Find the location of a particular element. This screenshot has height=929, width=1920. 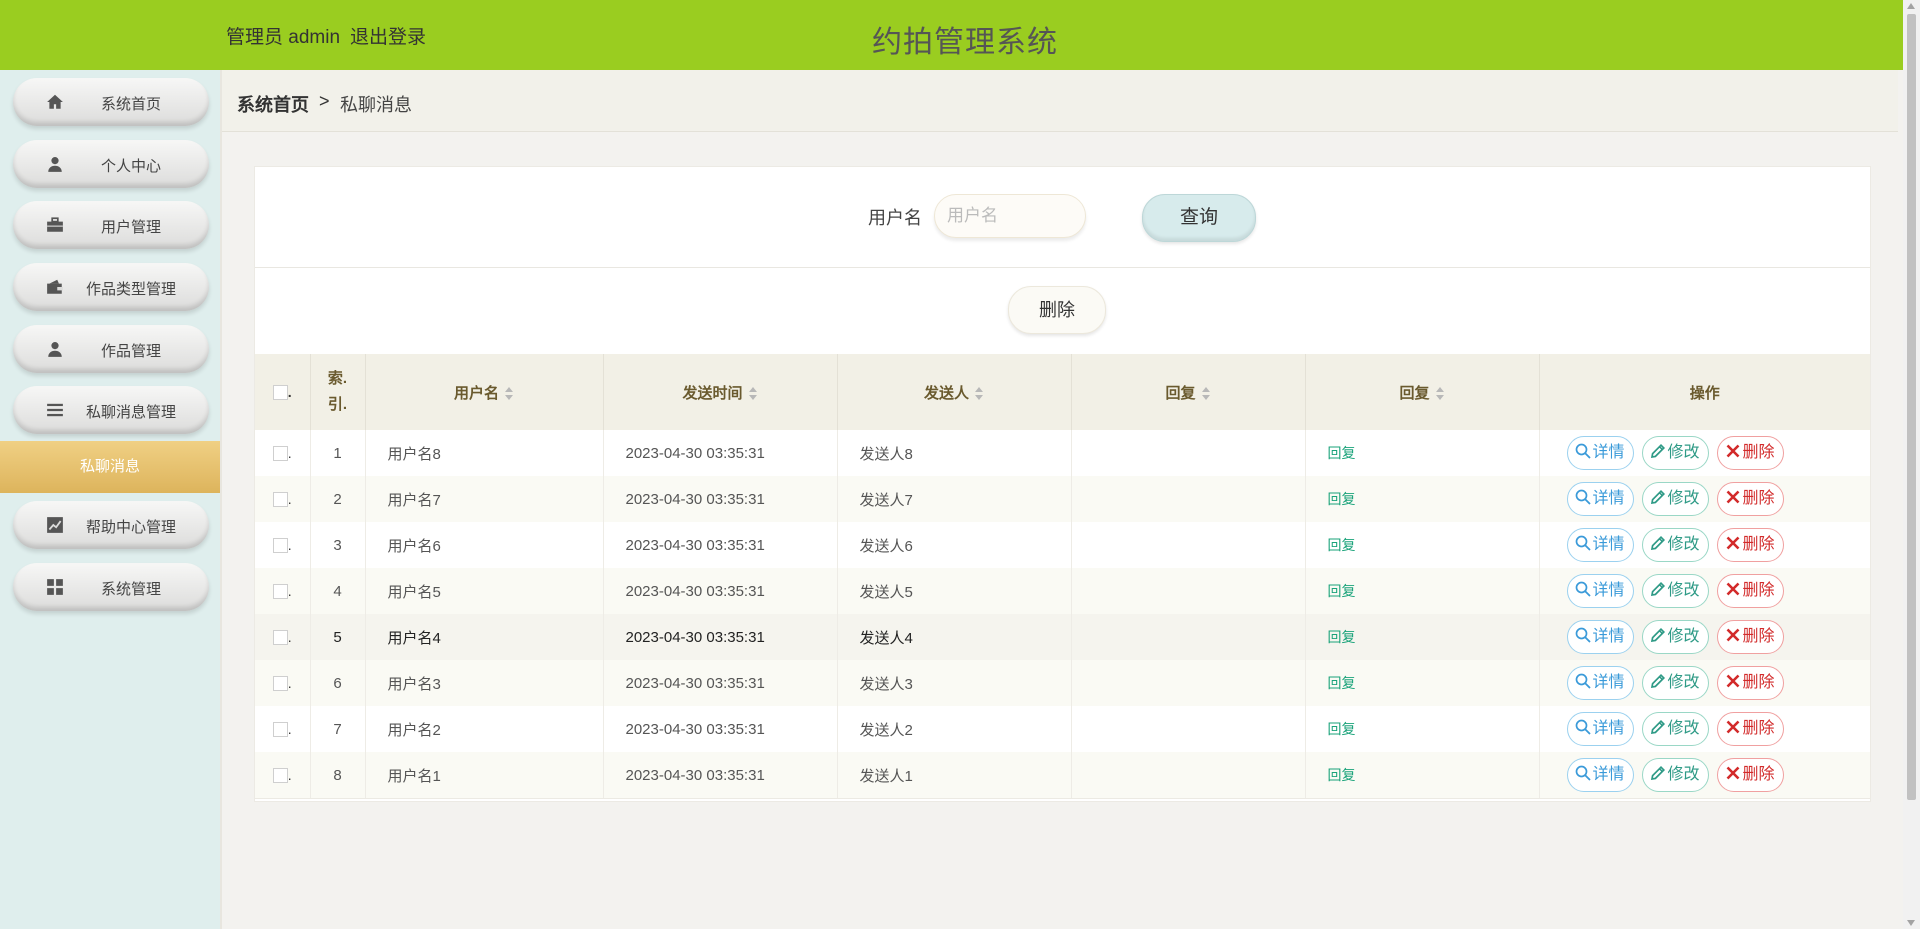

scrollbar-thumb is located at coordinates (1911, 407).